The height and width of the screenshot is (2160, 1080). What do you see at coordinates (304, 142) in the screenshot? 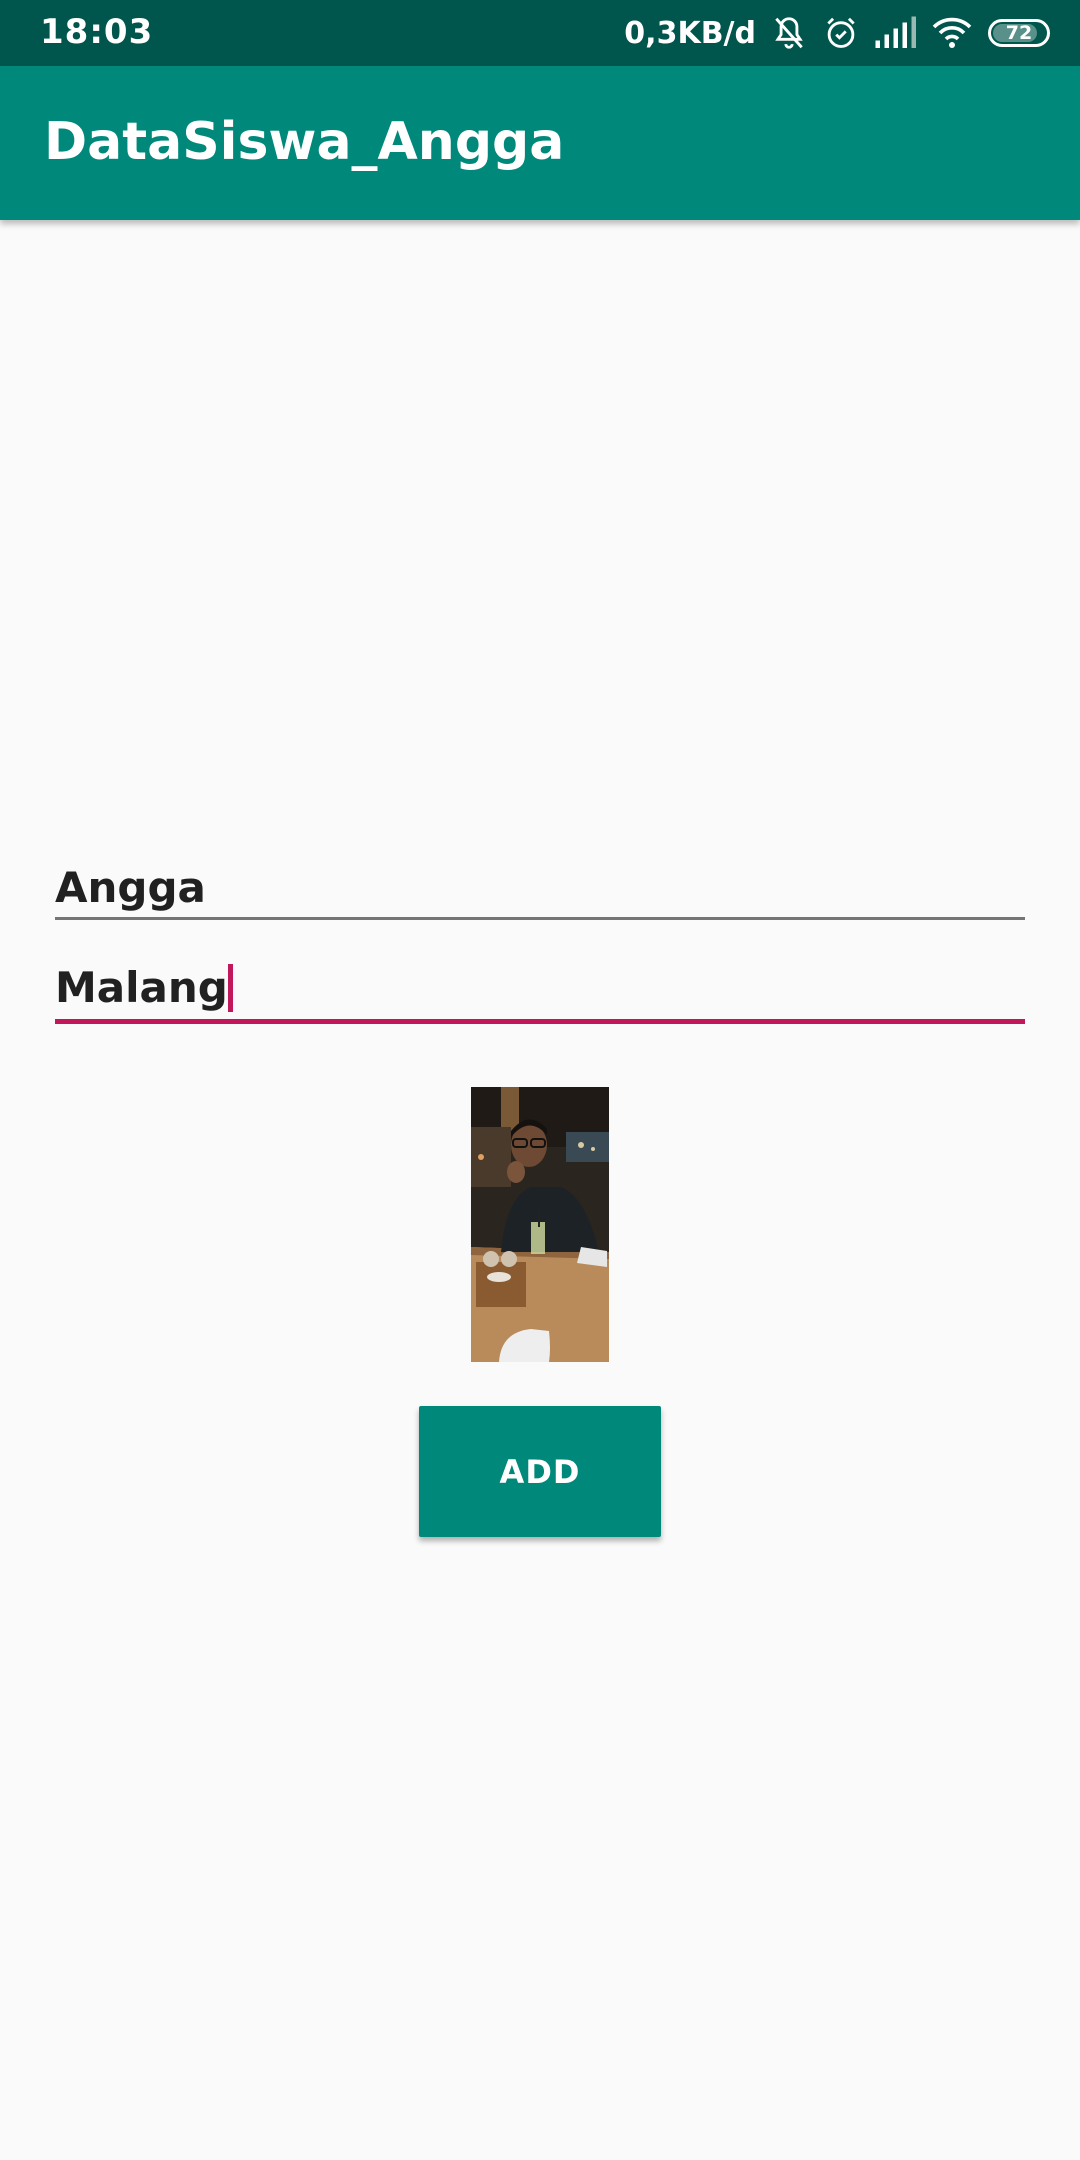
I see `app-title: DataSiswa_Angga` at bounding box center [304, 142].